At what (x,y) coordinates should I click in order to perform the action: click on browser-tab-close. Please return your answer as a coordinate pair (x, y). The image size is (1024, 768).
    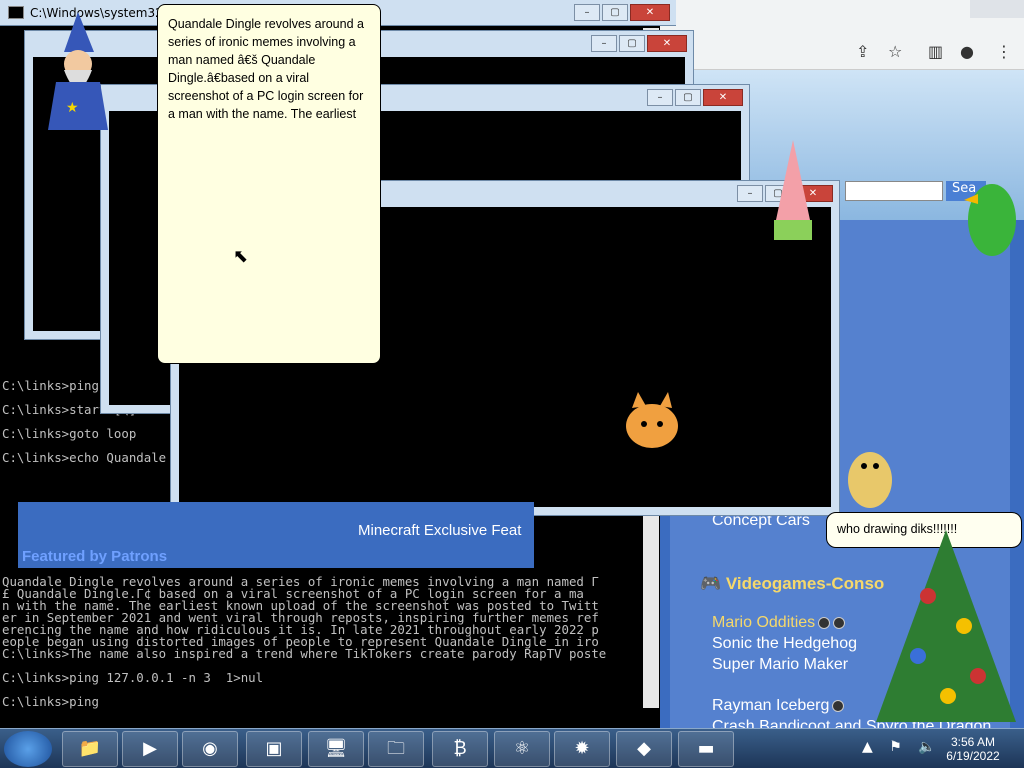
    Looking at the image, I should click on (997, 9).